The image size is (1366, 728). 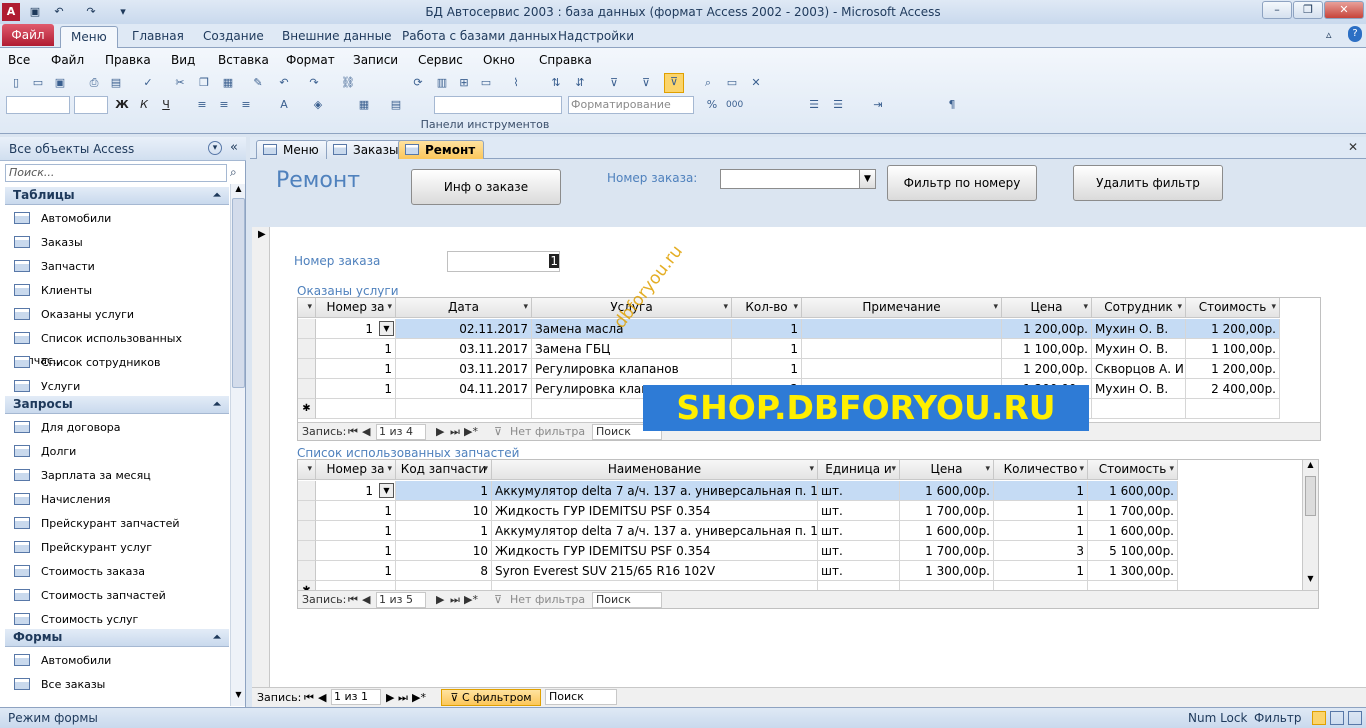 I want to click on doc-tab-menu: Меню, so click(x=292, y=149).